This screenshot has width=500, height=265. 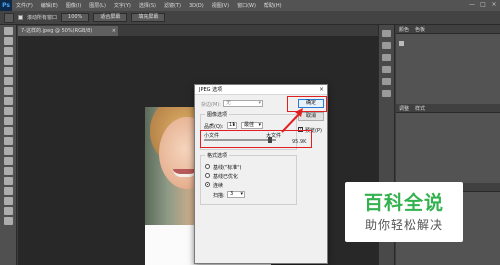 I want to click on baseline-optimized-label: 基线已优化, so click(x=226, y=177).